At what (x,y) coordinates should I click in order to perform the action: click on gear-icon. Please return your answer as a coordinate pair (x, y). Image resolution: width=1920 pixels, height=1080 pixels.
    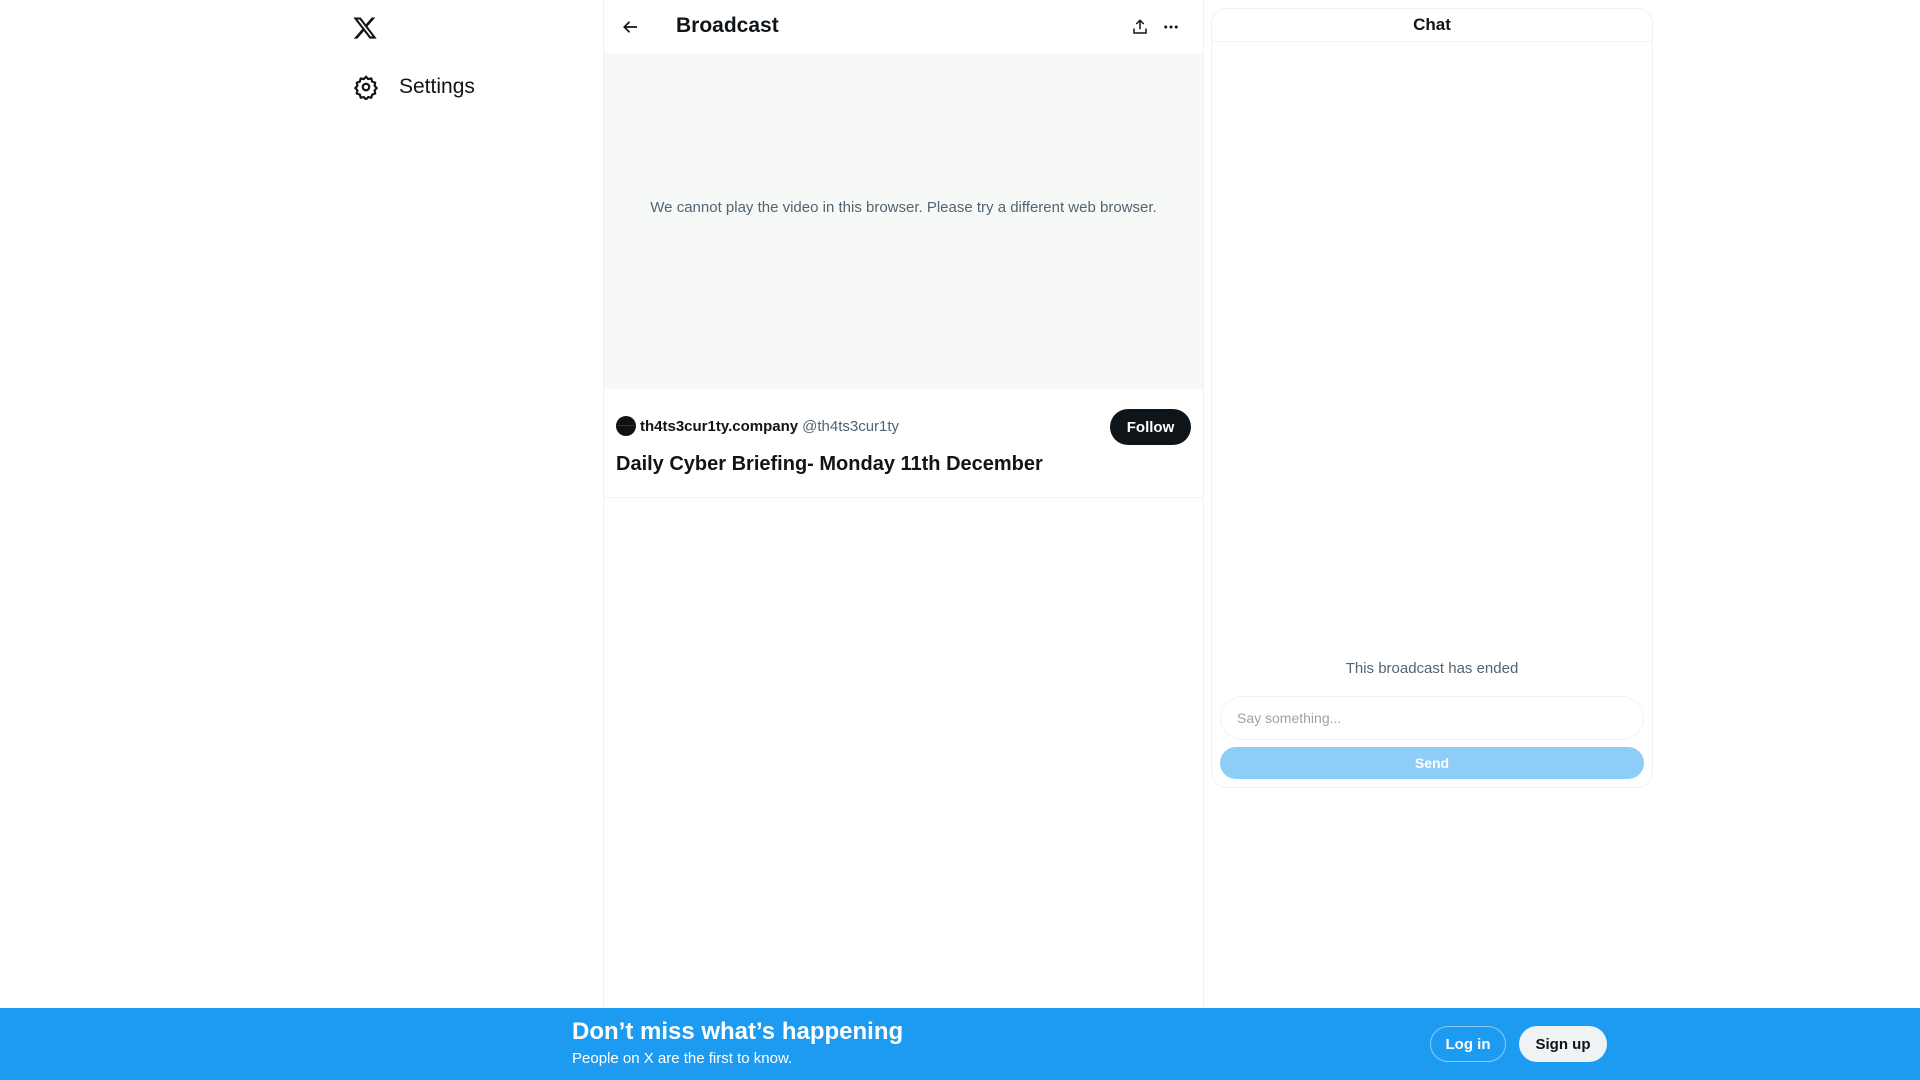
    Looking at the image, I should click on (366, 87).